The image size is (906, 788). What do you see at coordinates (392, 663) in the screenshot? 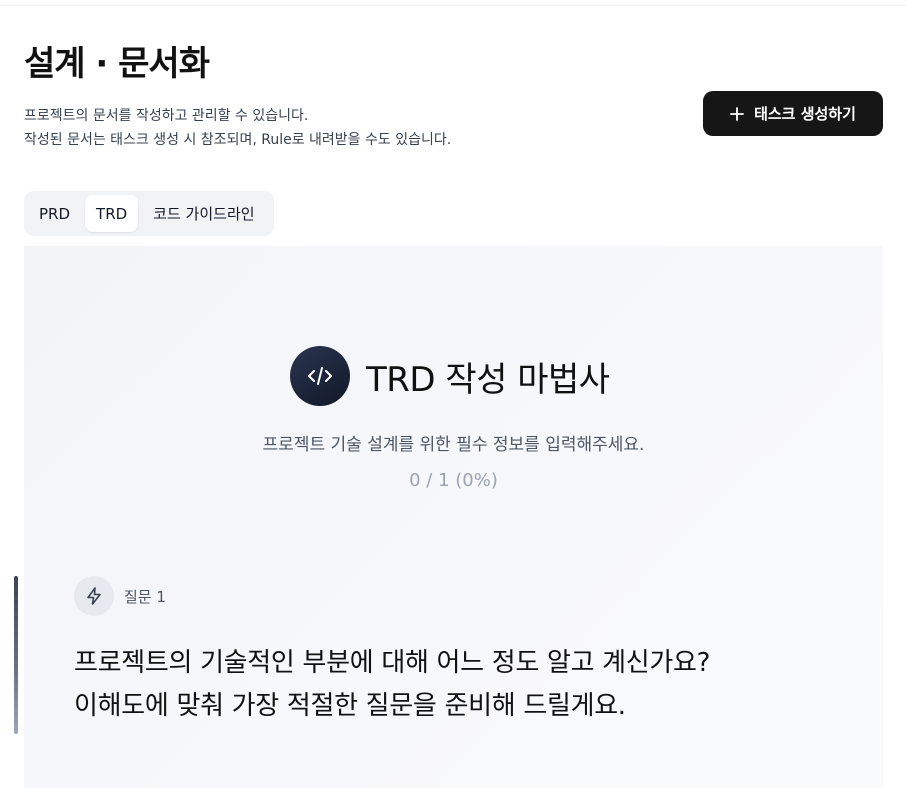
I see `question-line-1: 프로젝트의 기술적인 부분에 대해 어느 정도 알고 계신가요?` at bounding box center [392, 663].